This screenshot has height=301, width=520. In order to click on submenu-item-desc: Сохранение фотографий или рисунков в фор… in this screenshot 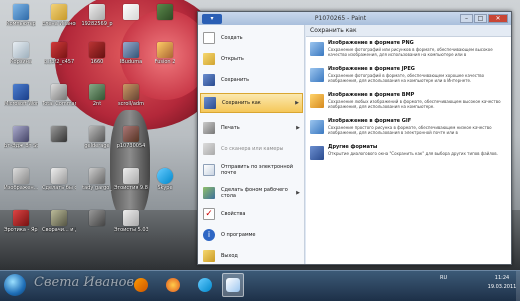, I will do `click(410, 52)`.